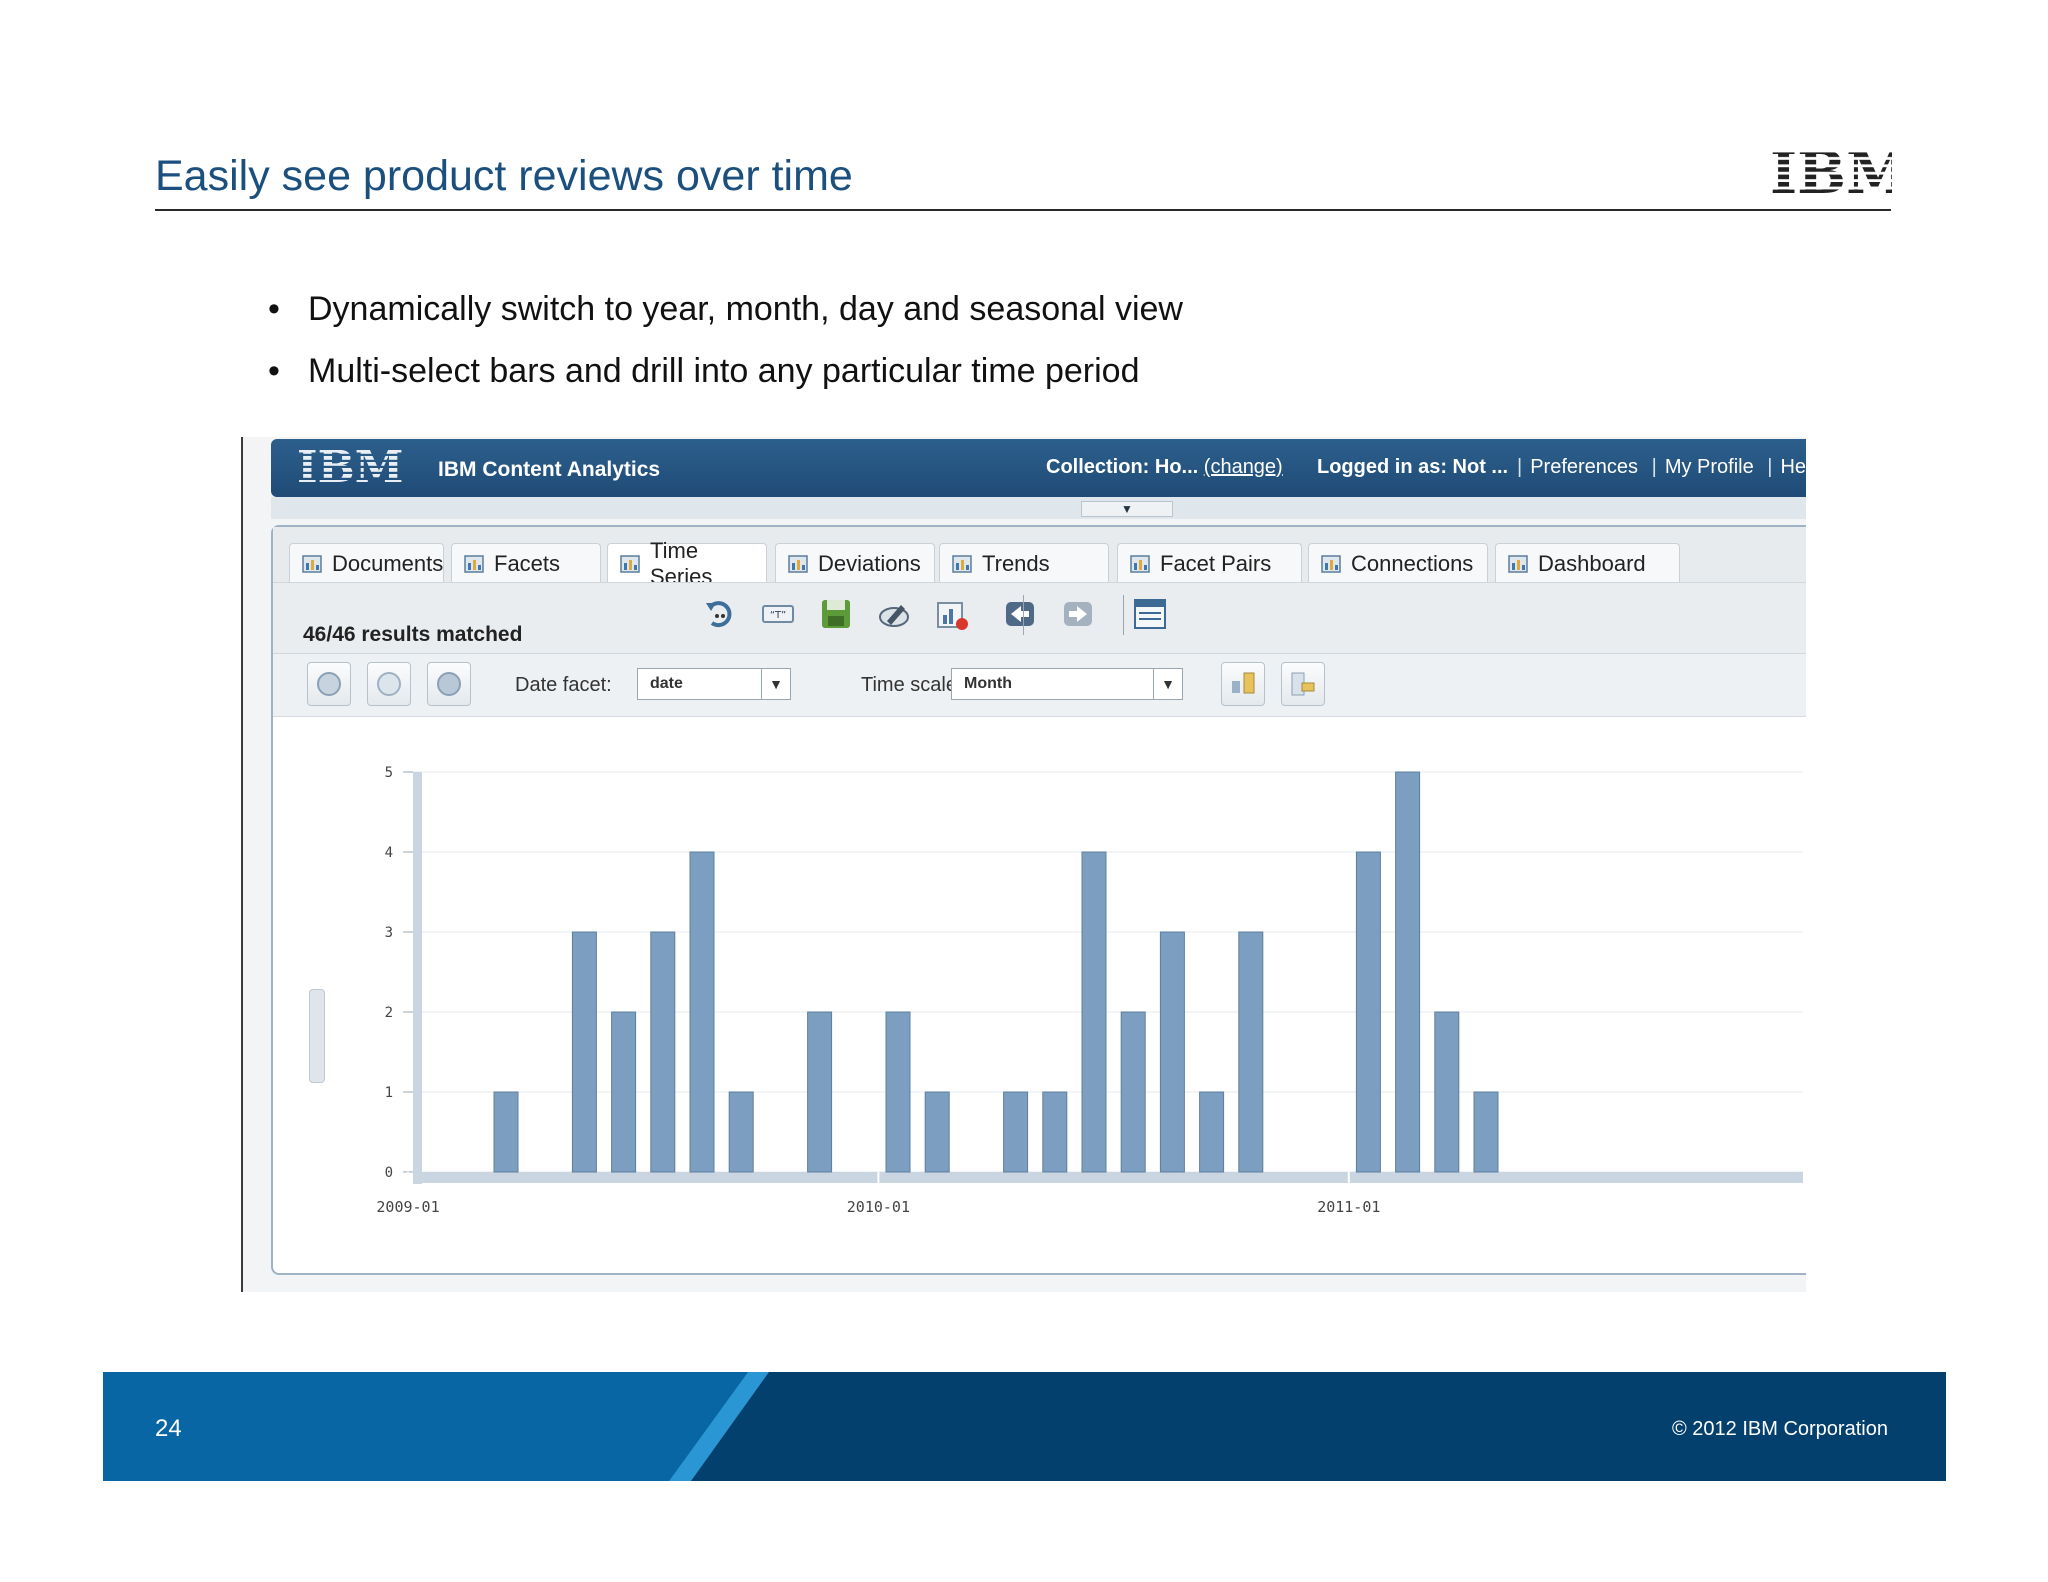  Describe the element at coordinates (389, 1093) in the screenshot. I see `y-tick-label: 1` at that location.